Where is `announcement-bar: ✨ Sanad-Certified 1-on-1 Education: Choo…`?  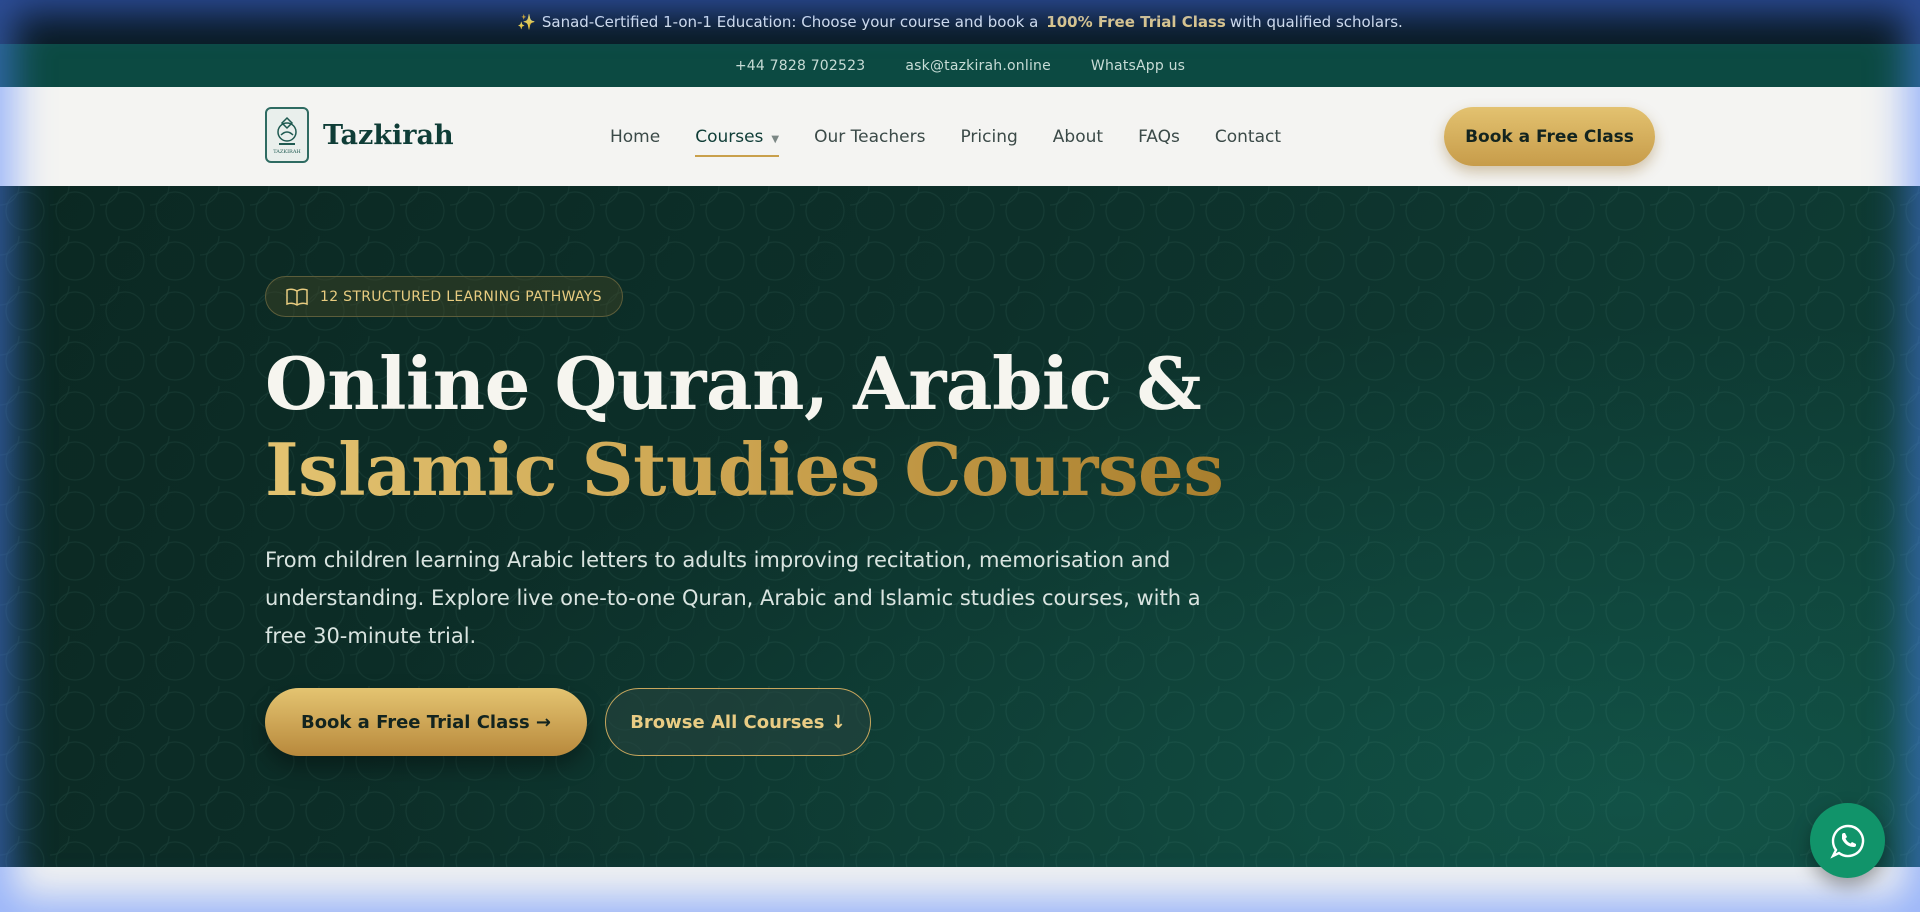
announcement-bar: ✨ Sanad-Certified 1-on-1 Education: Choo… is located at coordinates (960, 22).